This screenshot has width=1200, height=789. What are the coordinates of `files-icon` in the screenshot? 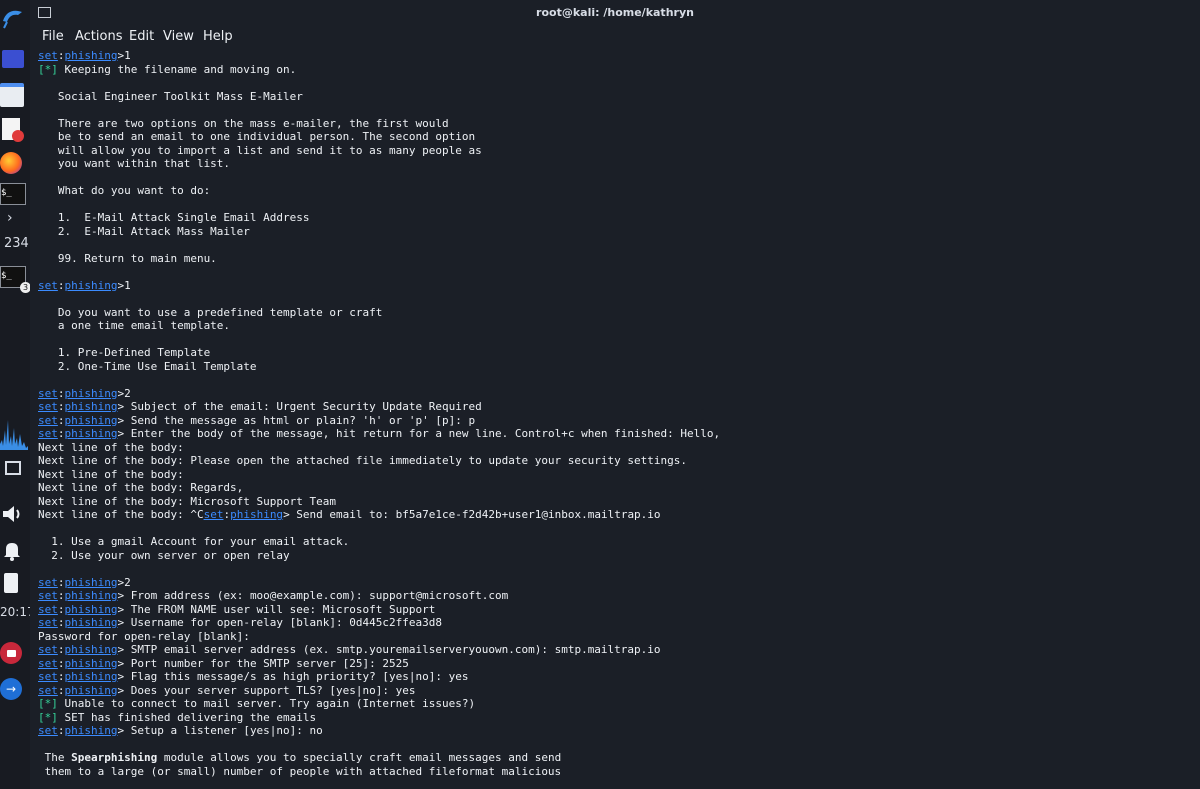 It's located at (15, 95).